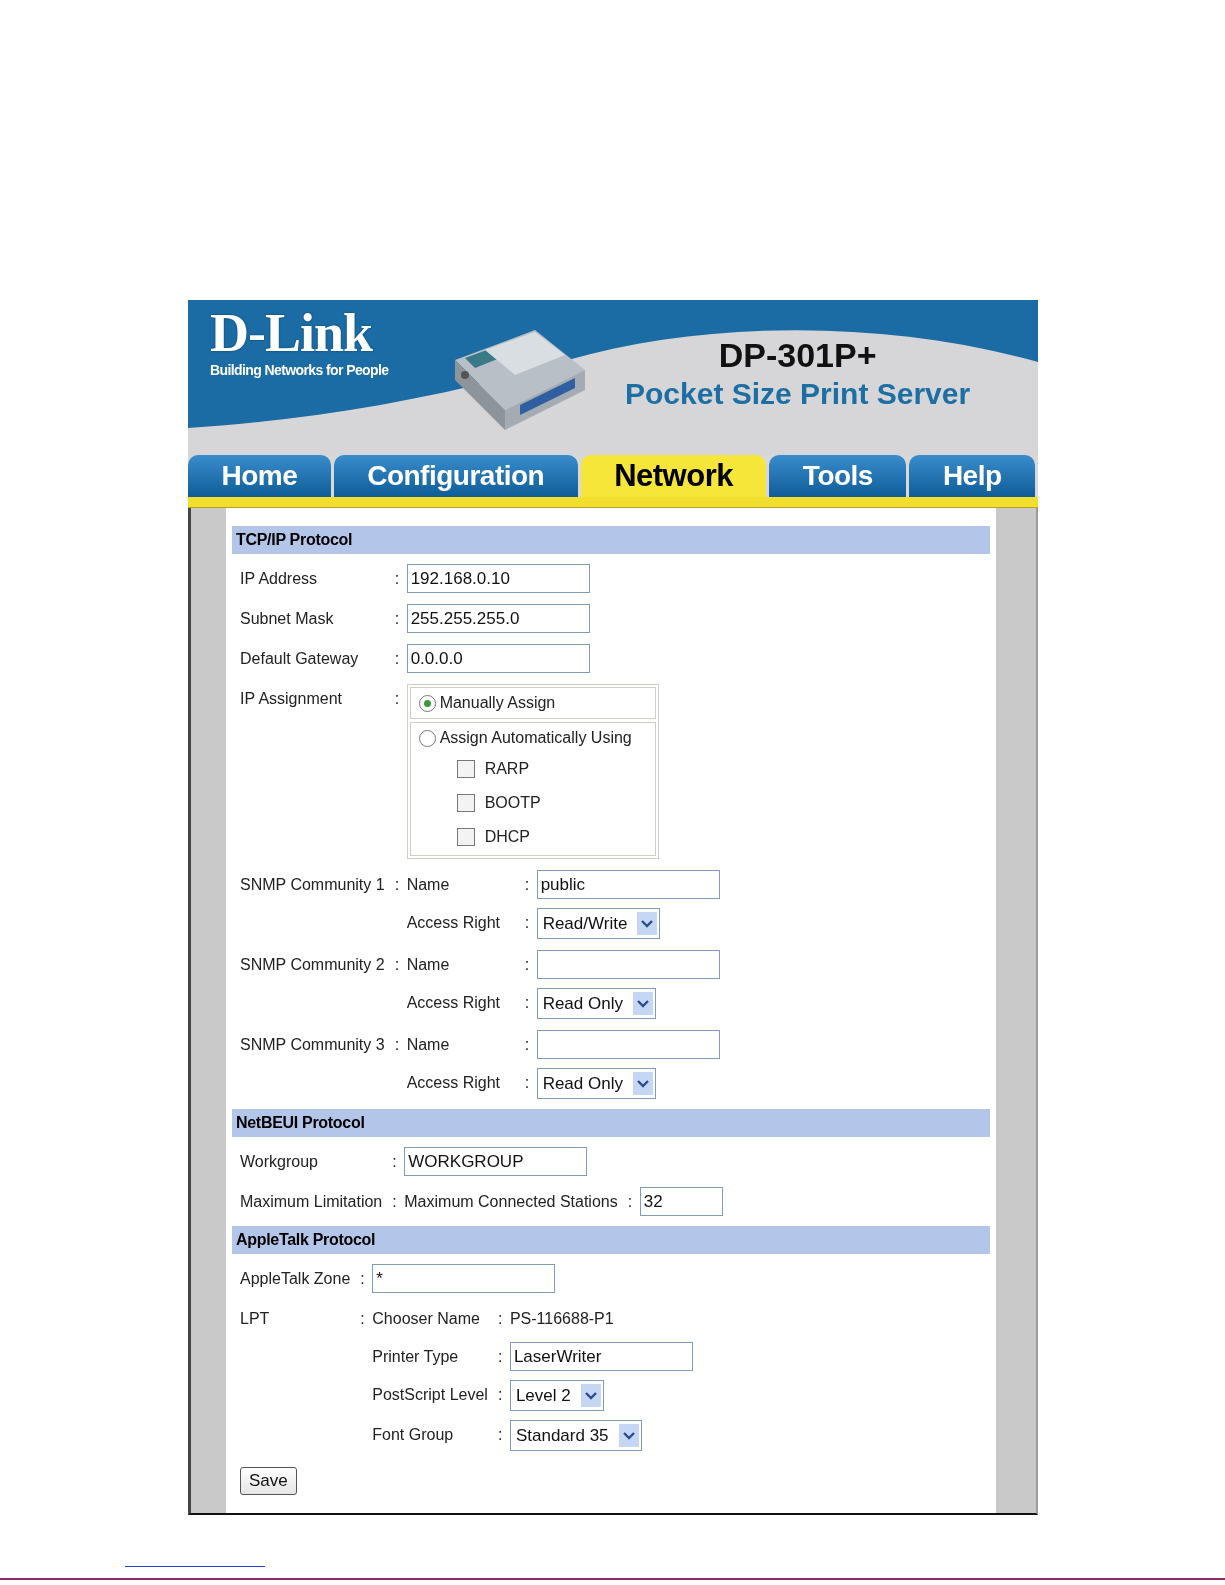 The image size is (1225, 1585). I want to click on field-label: SNMP Community 1, so click(313, 885).